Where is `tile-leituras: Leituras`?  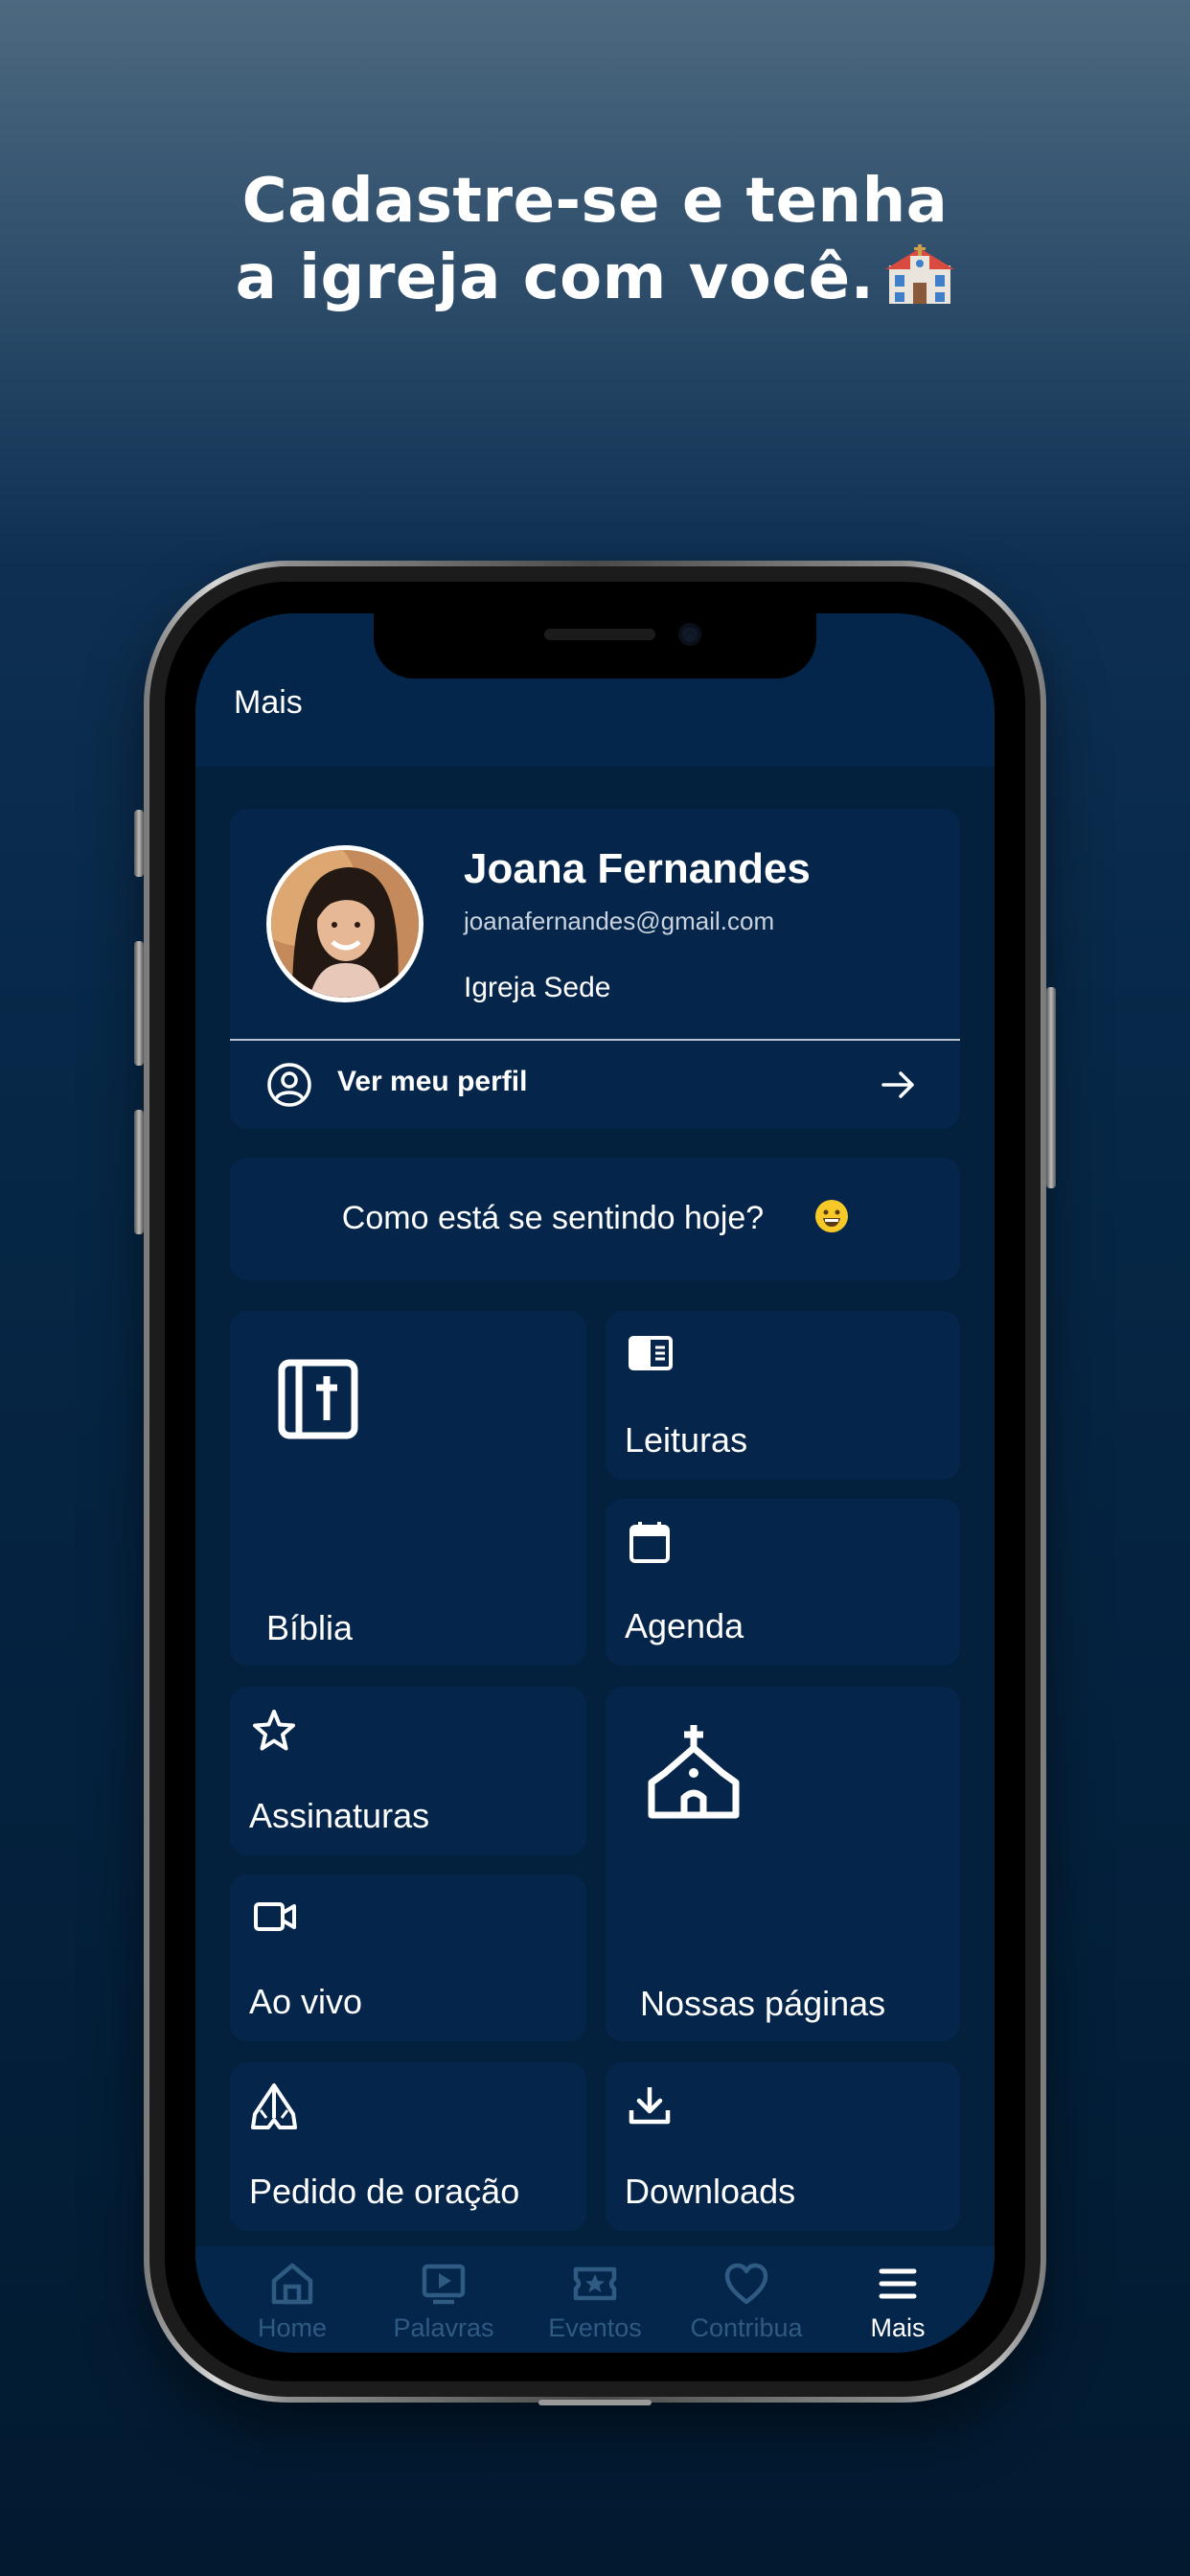
tile-leituras: Leituras is located at coordinates (783, 1395).